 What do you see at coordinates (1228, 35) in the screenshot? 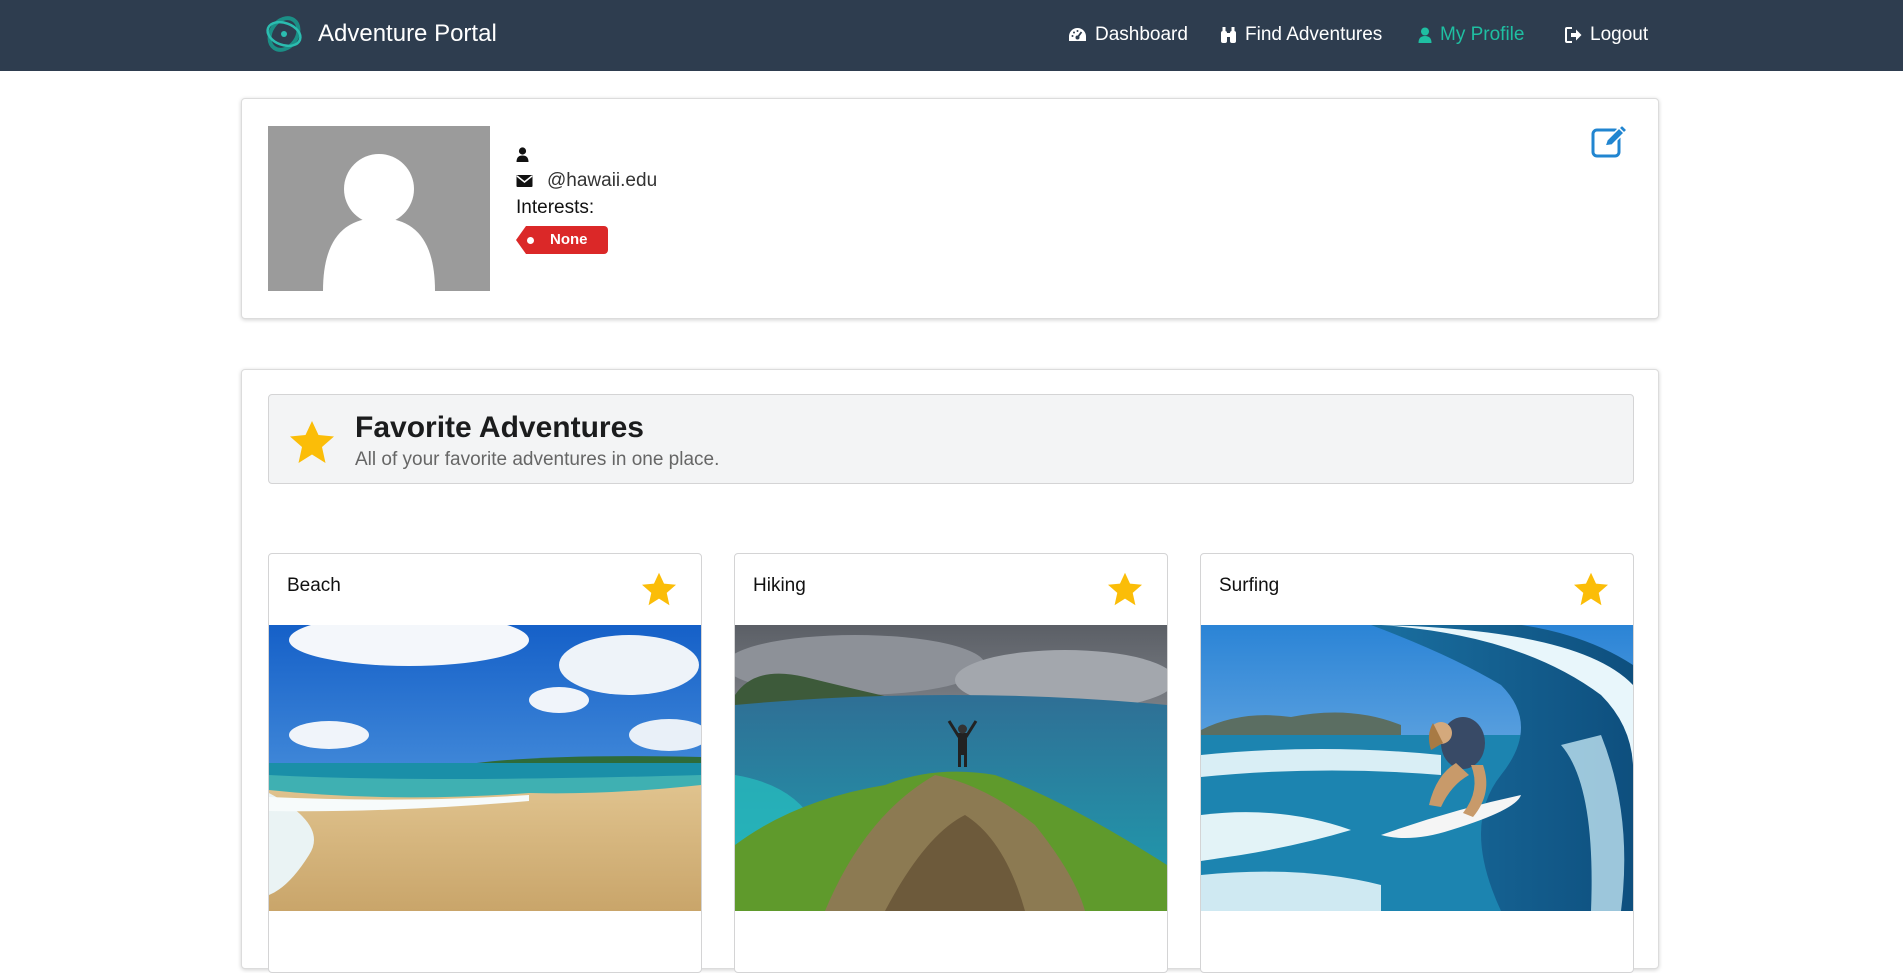
I see `binoculars-icon` at bounding box center [1228, 35].